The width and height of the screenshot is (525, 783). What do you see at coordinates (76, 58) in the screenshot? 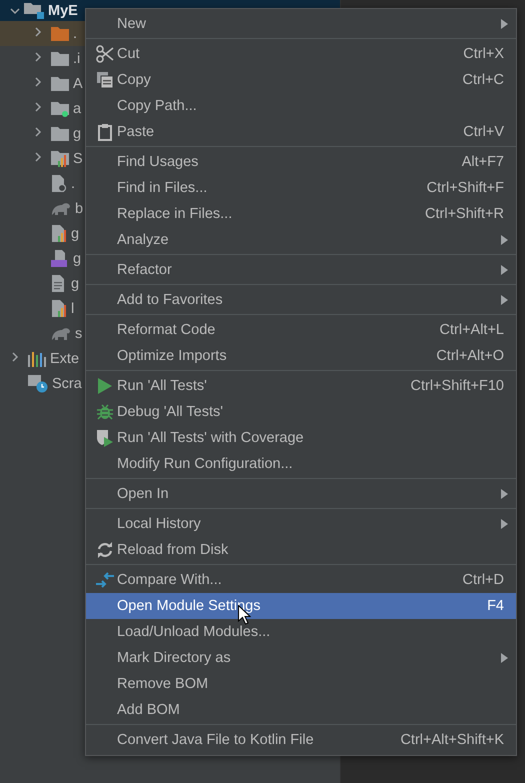
I see `tree-item-label: .i` at bounding box center [76, 58].